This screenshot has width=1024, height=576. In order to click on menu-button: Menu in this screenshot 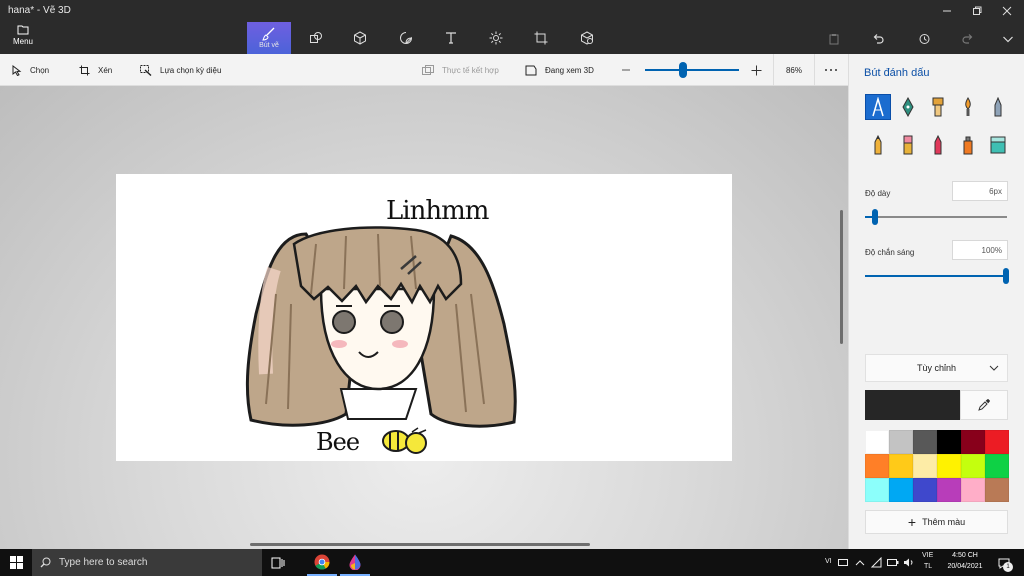, I will do `click(23, 38)`.